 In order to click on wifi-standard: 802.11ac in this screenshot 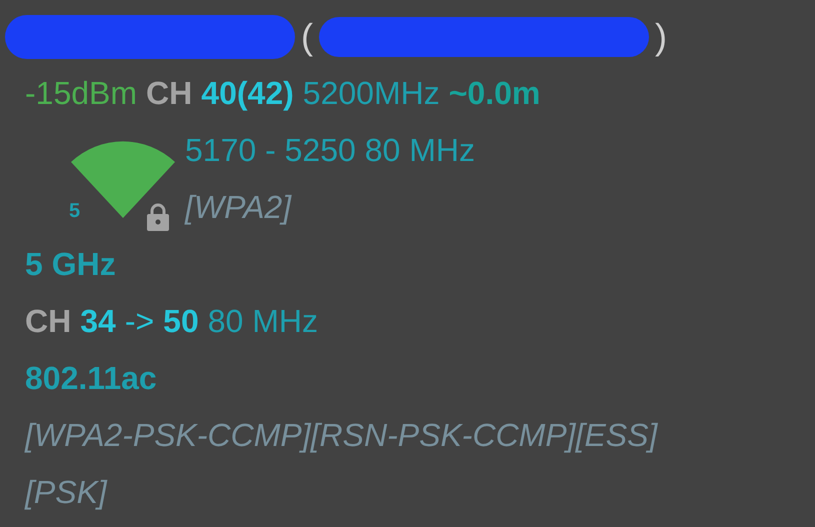, I will do `click(91, 378)`.